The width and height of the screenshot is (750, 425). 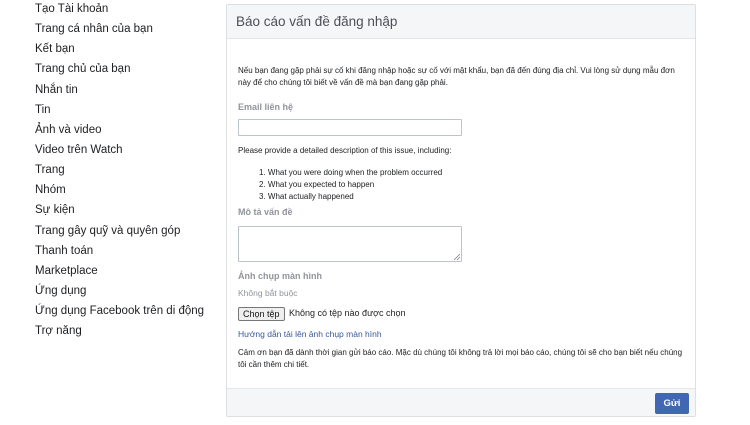 I want to click on form-title: Báo cáo vấn đề đăng nhập, so click(x=461, y=22).